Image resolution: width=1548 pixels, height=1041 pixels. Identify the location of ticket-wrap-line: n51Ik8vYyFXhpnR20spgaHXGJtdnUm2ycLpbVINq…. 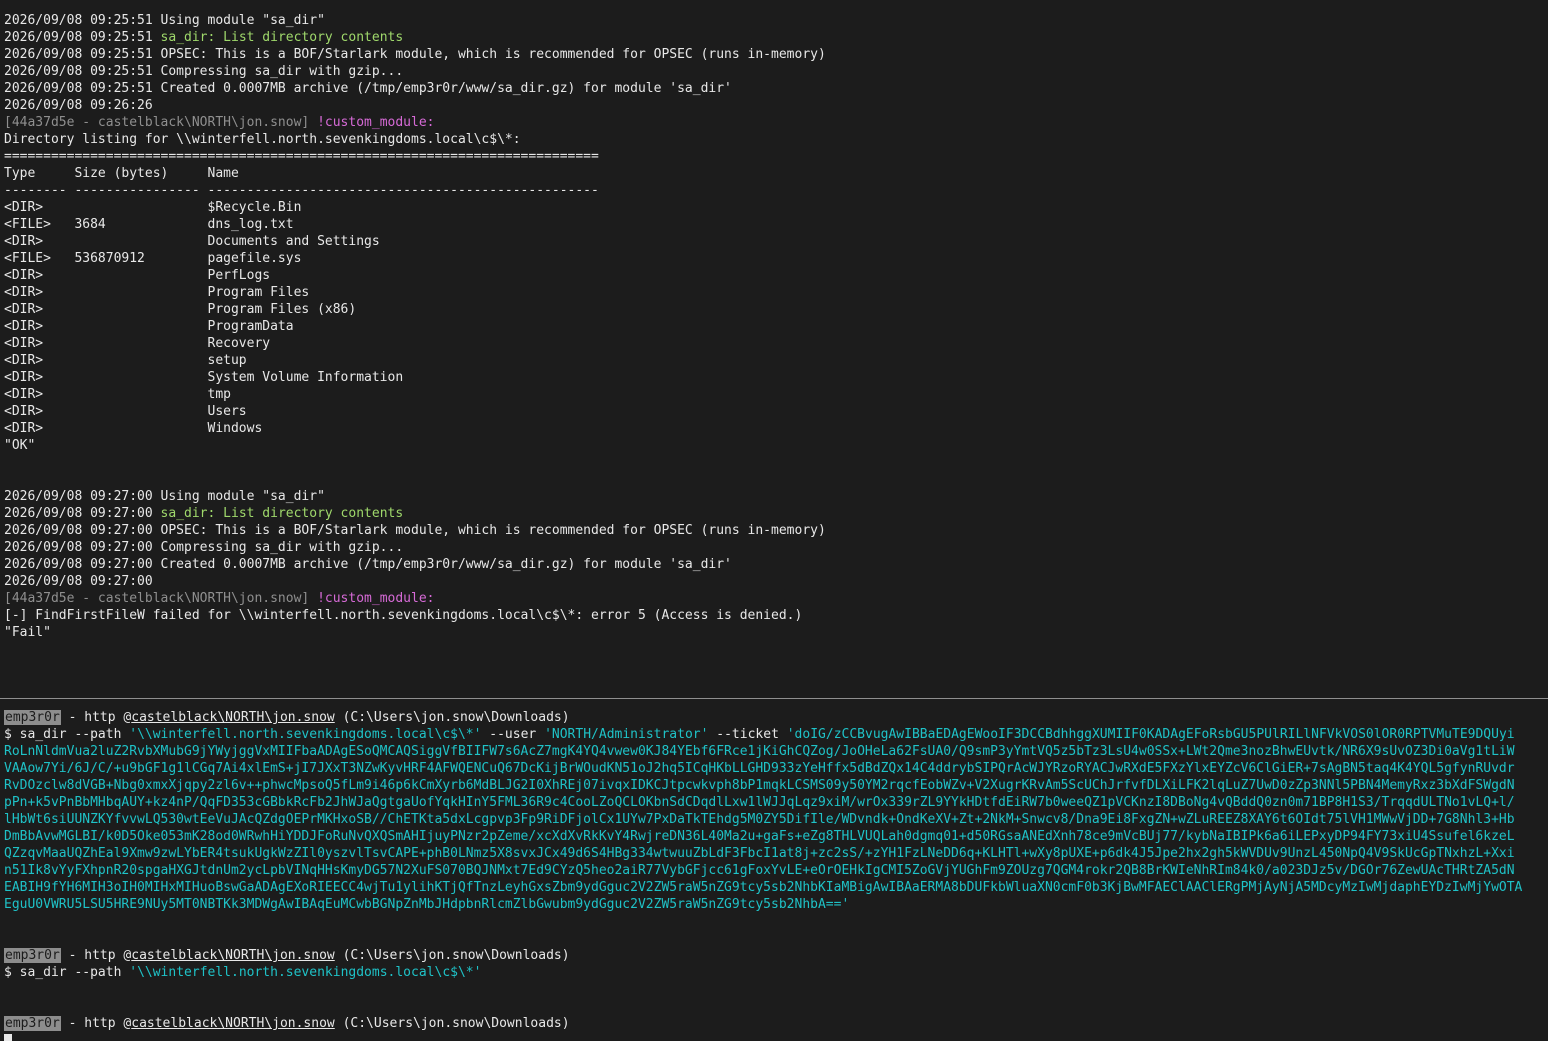
(759, 870).